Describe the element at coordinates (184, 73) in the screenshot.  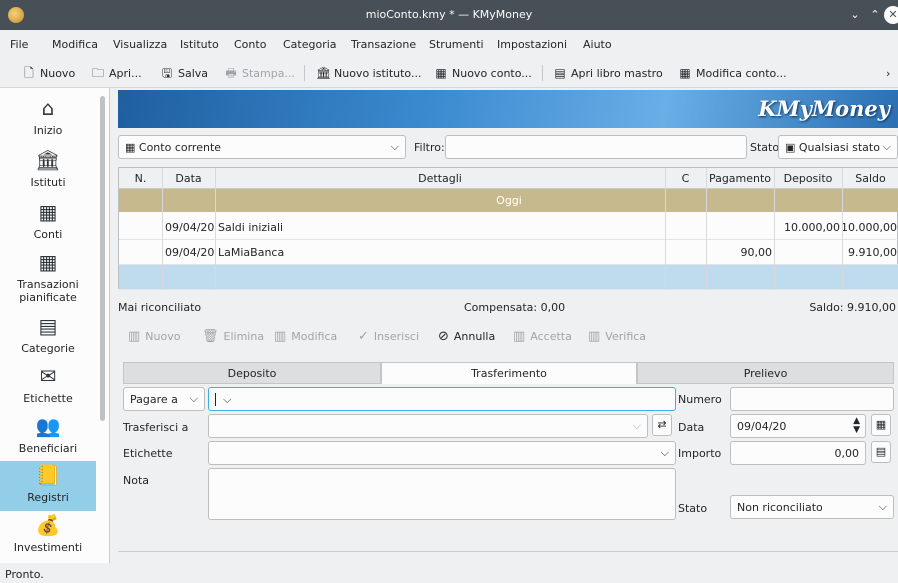
I see `save-button: 🖫 Salva` at that location.